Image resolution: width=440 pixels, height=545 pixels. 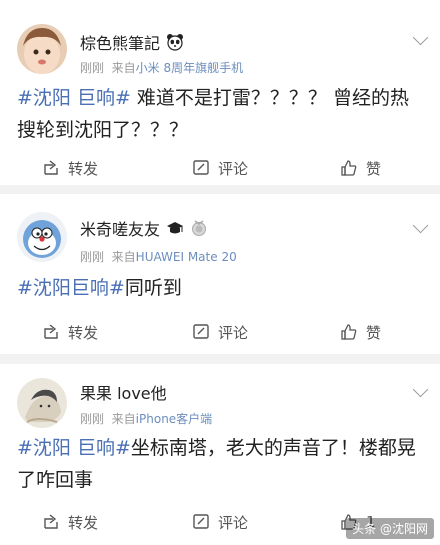 I want to click on post-meta: 刚刚 来自小米 8周年旗舰手机, so click(x=161, y=67).